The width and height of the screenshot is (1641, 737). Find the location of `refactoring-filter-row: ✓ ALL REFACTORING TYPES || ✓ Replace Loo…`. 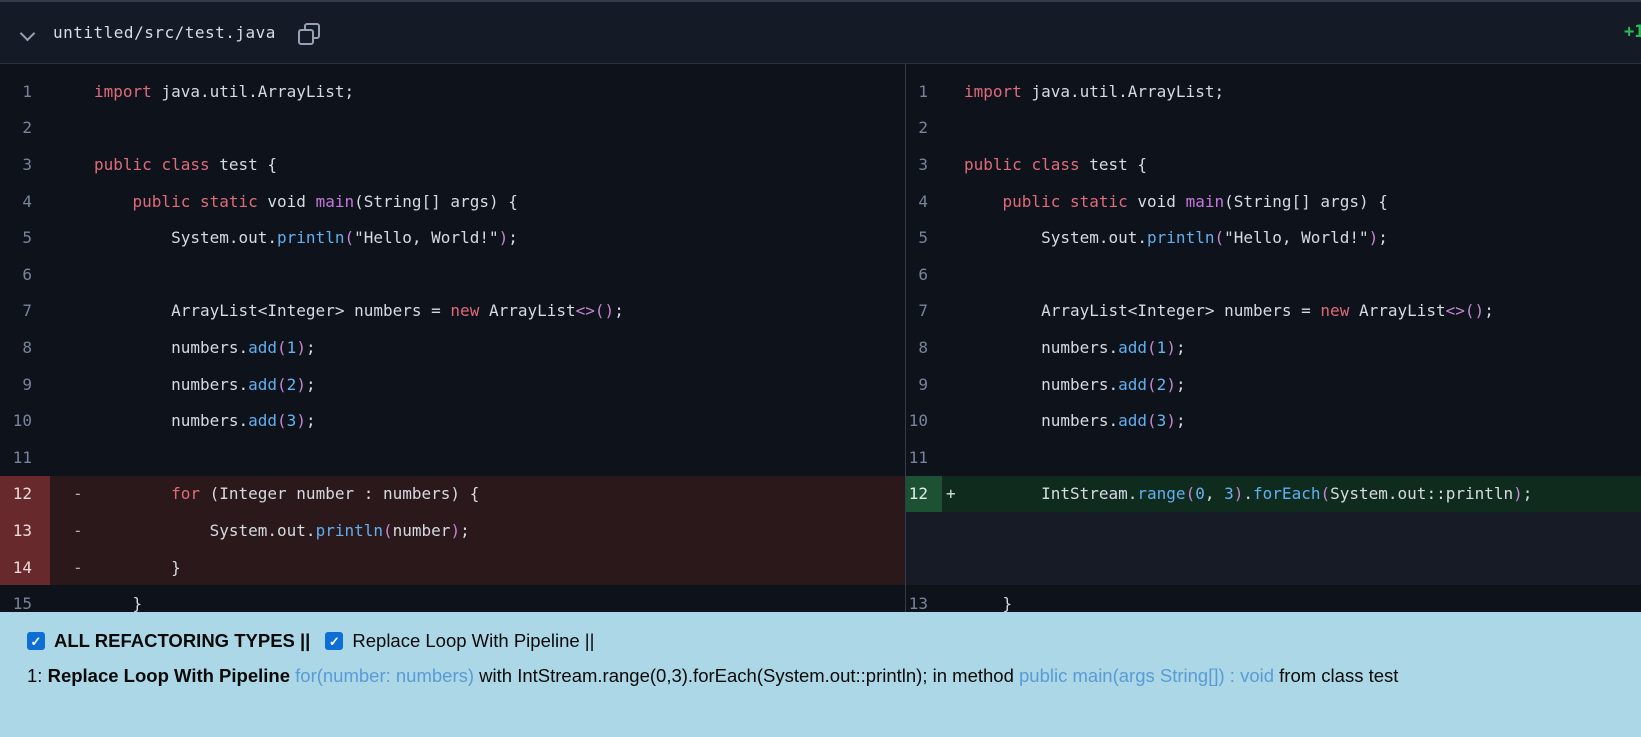

refactoring-filter-row: ✓ ALL REFACTORING TYPES || ✓ Replace Loo… is located at coordinates (824, 641).